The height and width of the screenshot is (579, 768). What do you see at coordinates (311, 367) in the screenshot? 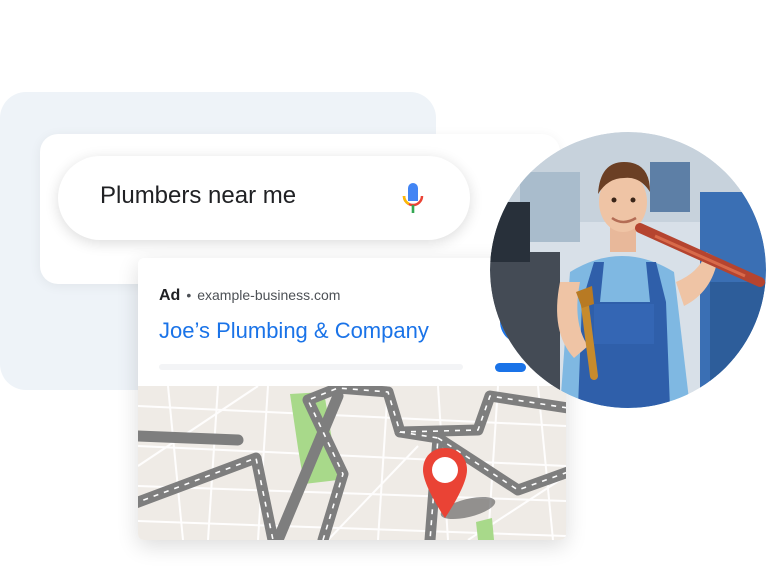
I see `ad-description-placeholder` at bounding box center [311, 367].